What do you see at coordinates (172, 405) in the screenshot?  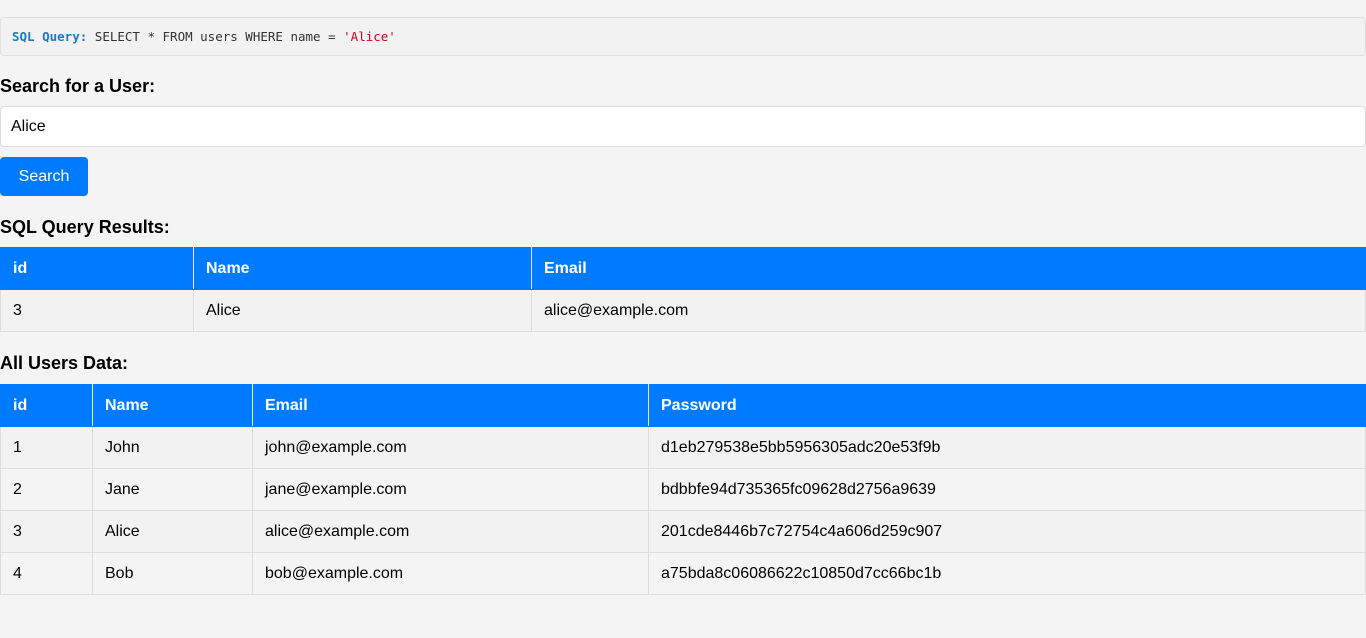 I see `all-users-column-header: Name` at bounding box center [172, 405].